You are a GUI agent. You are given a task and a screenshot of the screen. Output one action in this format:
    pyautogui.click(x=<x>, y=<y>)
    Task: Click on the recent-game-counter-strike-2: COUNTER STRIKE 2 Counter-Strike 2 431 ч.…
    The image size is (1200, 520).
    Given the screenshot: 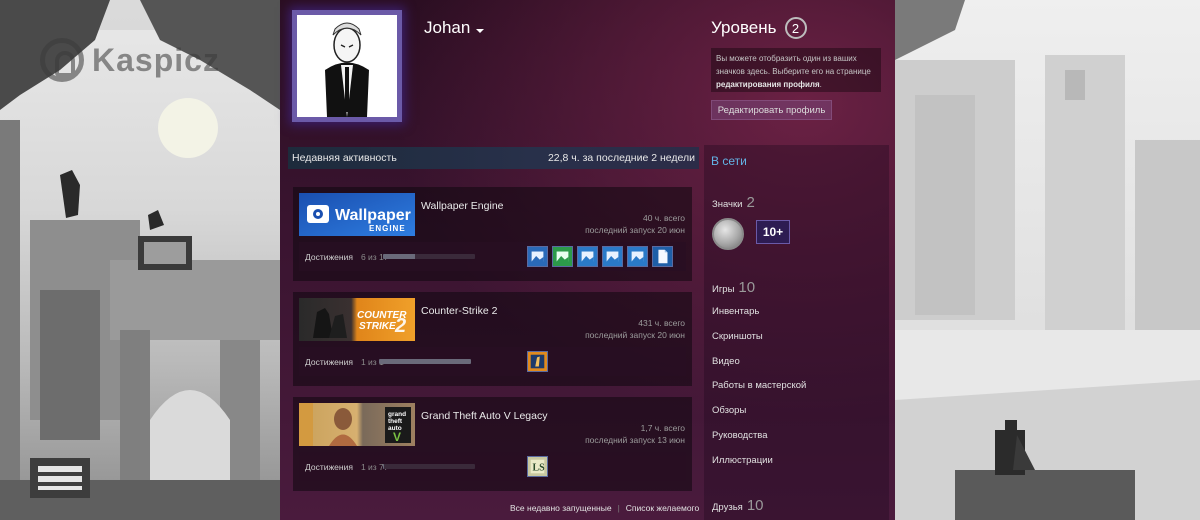 What is the action you would take?
    pyautogui.click(x=492, y=339)
    